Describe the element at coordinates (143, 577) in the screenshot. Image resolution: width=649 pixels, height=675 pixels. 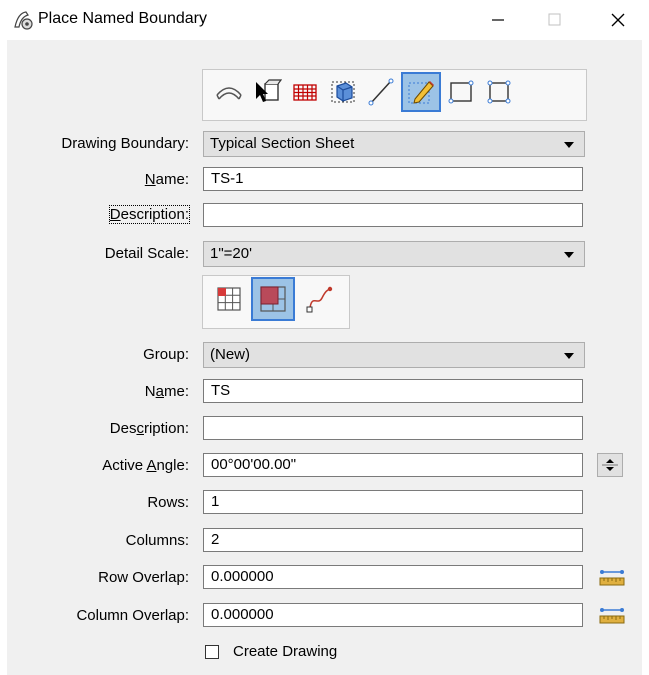
I see `row-overlap-label: Row Overlap:` at that location.